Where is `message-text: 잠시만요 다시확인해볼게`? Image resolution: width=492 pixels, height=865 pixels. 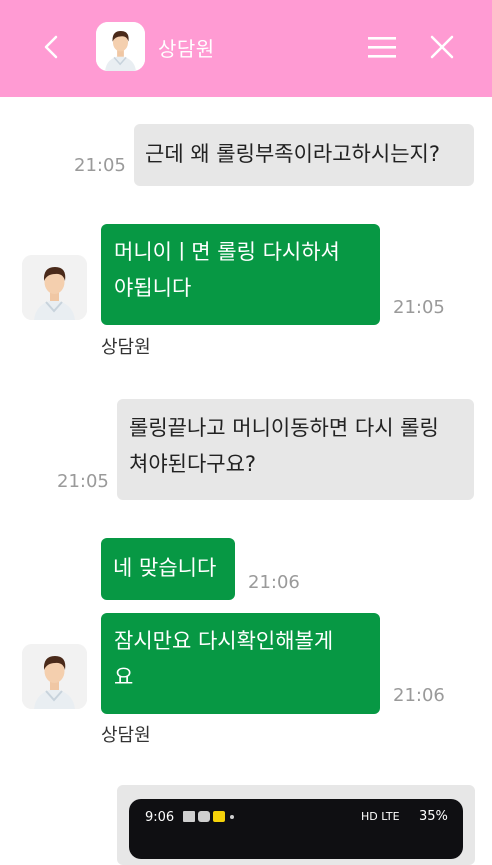 message-text: 잠시만요 다시확인해볼게 is located at coordinates (224, 641).